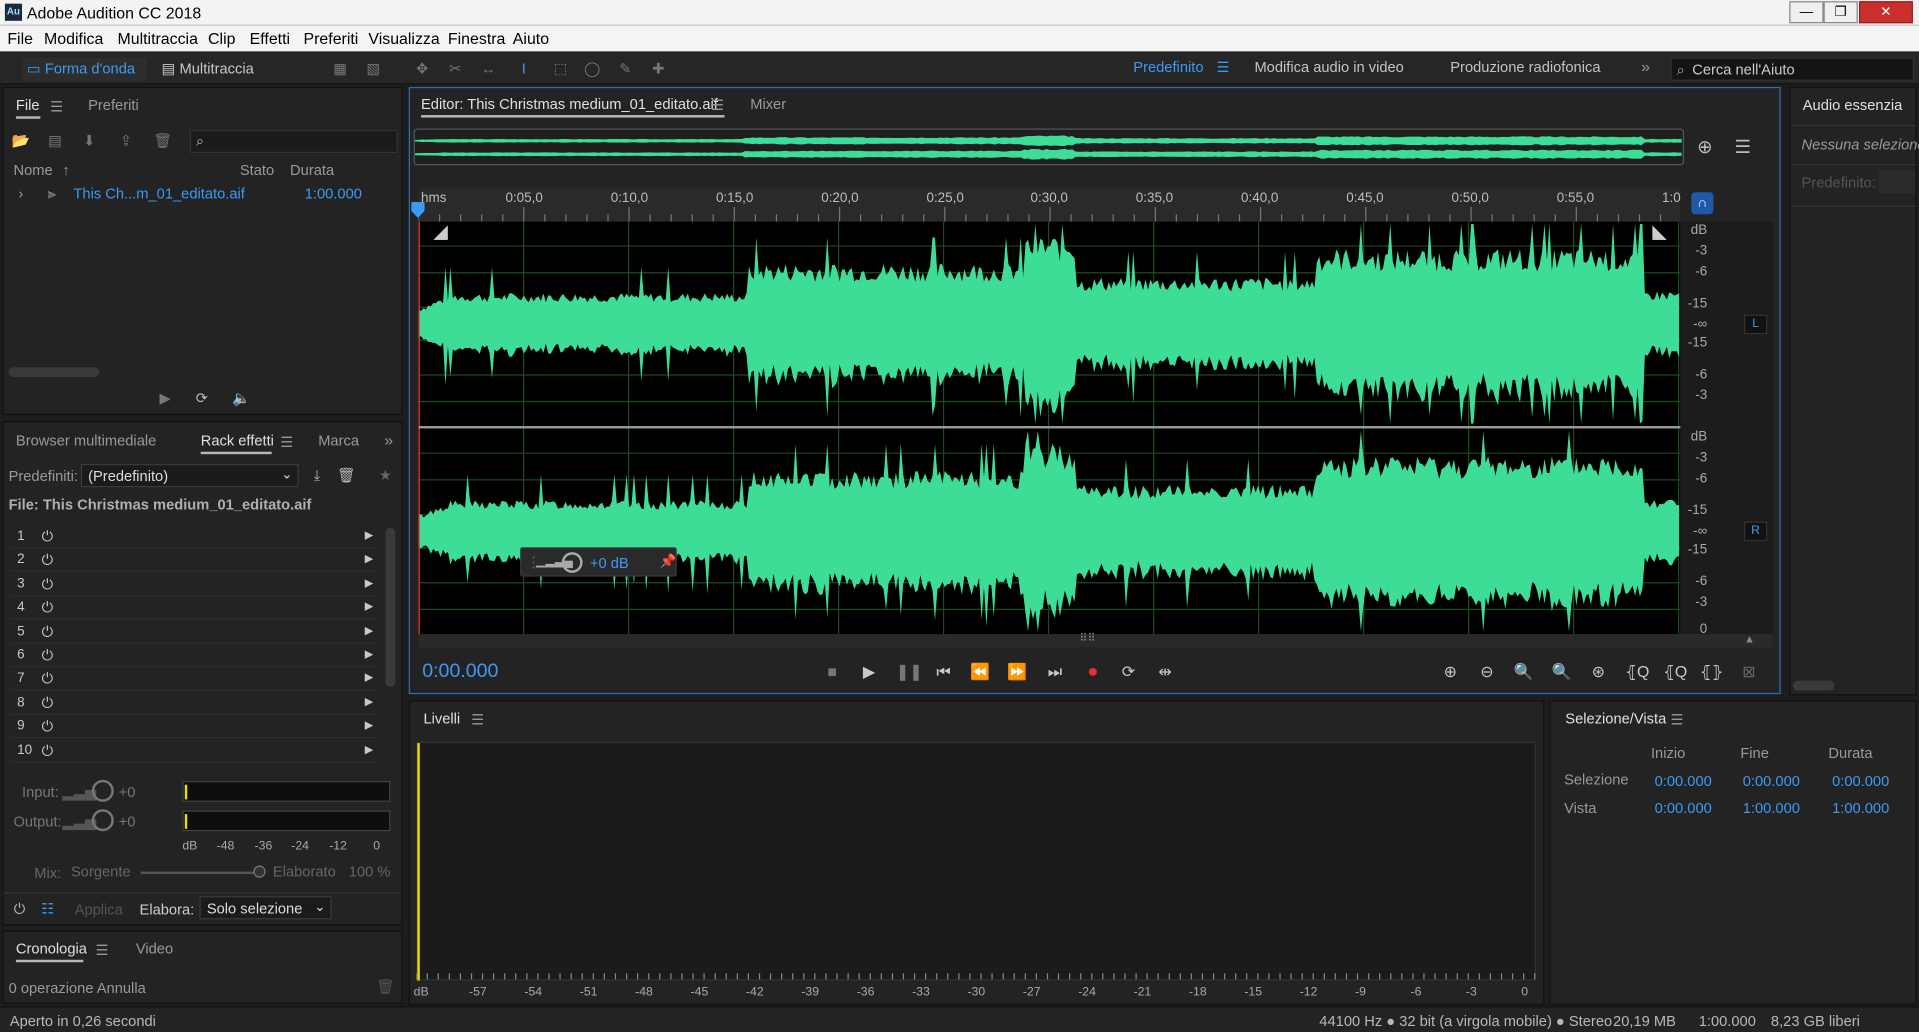  What do you see at coordinates (832, 672) in the screenshot?
I see `stop-icon: ■` at bounding box center [832, 672].